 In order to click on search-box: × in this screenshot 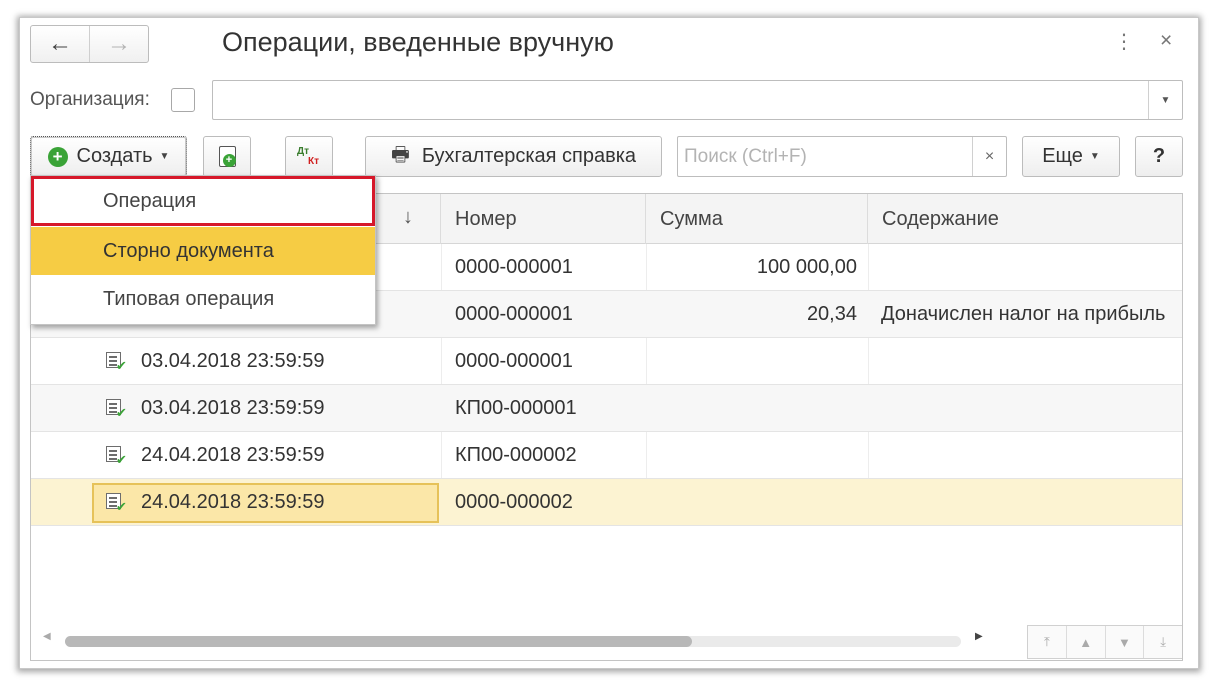, I will do `click(842, 156)`.